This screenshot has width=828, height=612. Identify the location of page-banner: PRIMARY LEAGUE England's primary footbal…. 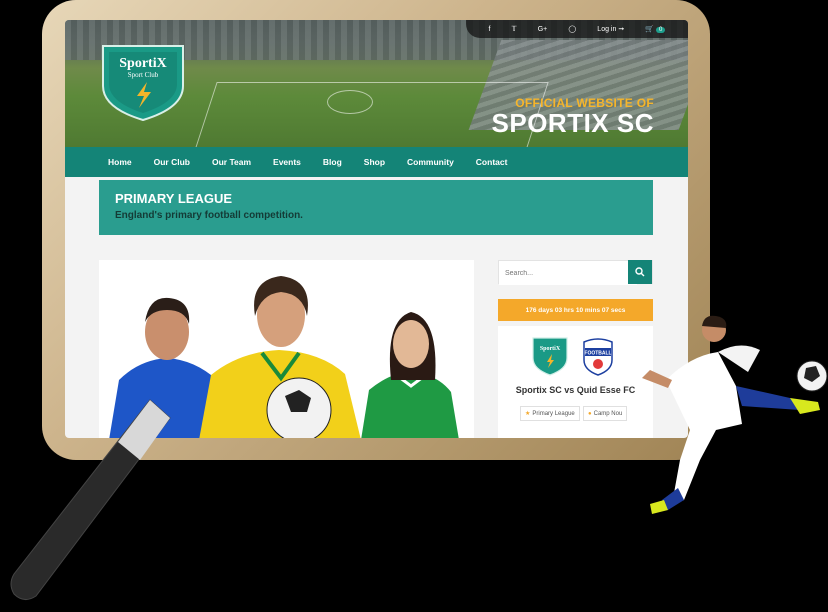
(376, 207).